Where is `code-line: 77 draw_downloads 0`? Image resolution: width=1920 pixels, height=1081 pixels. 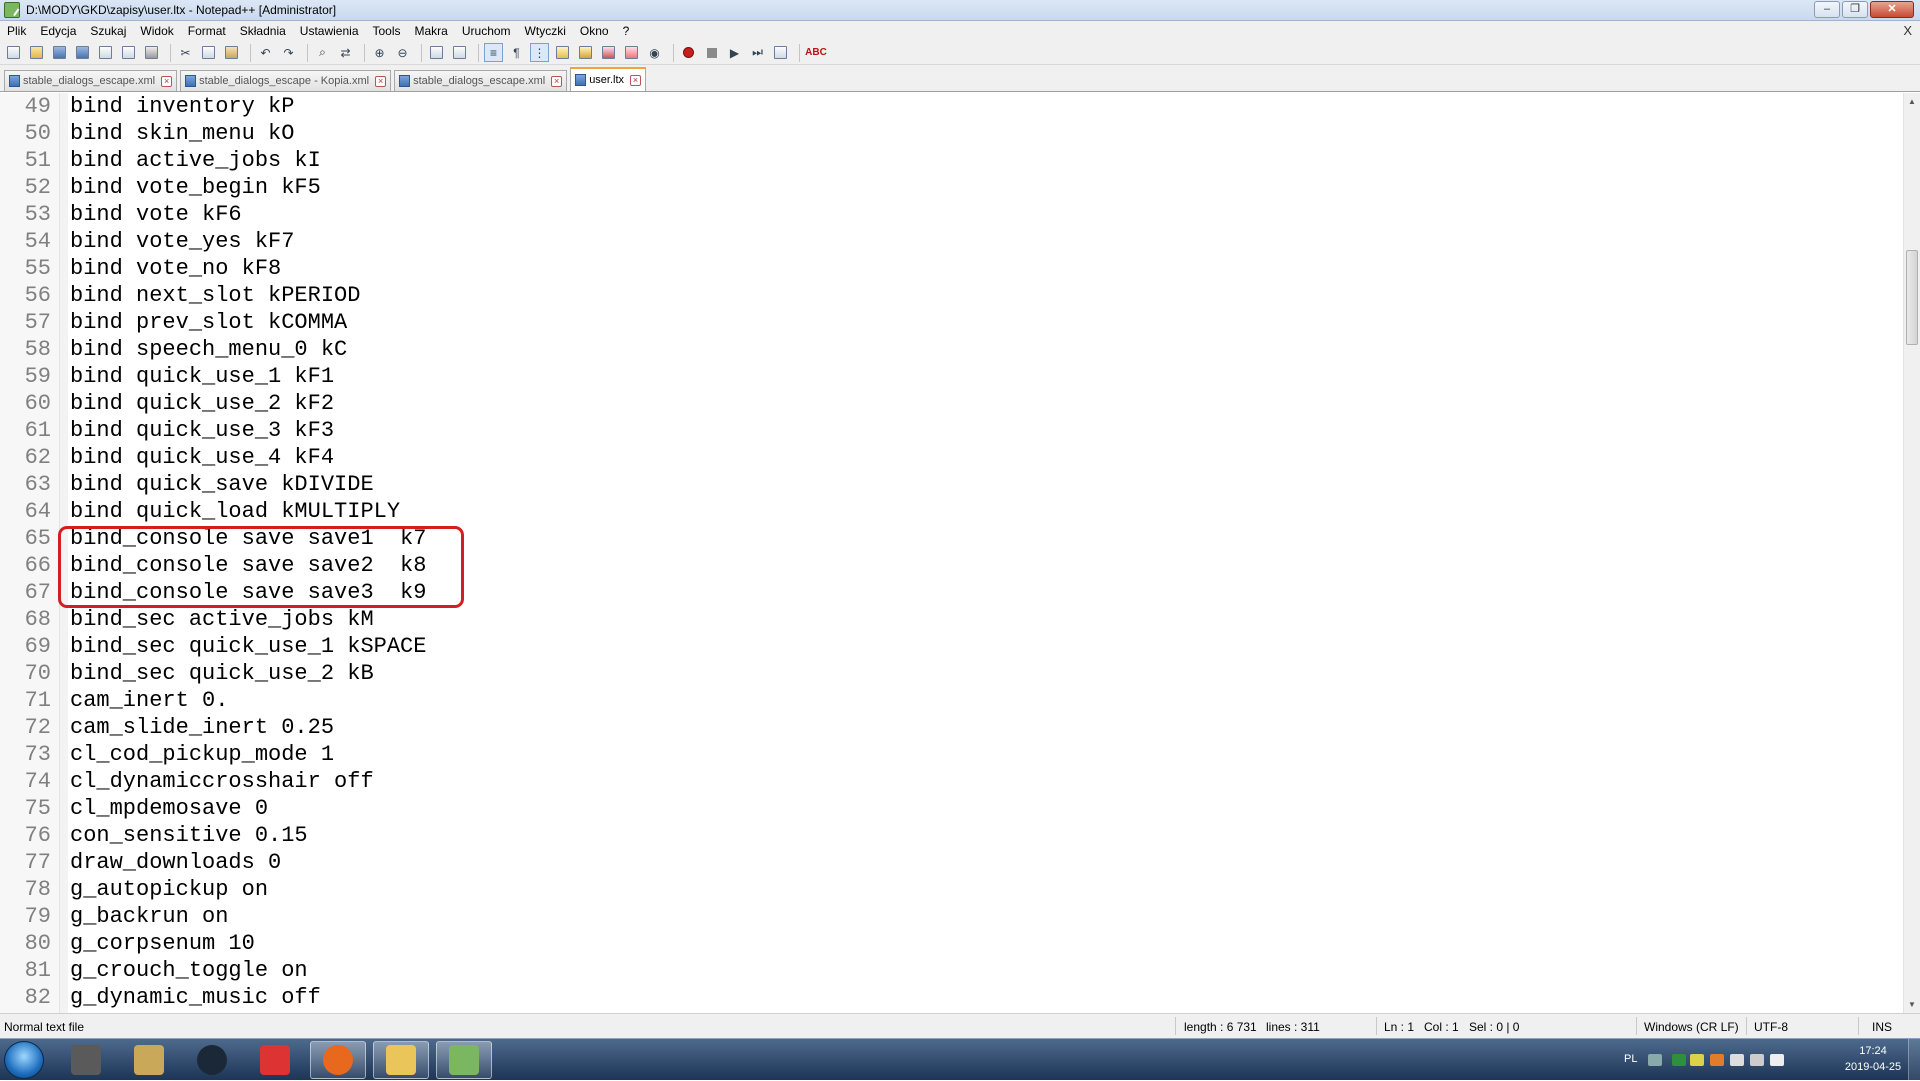 code-line: 77 draw_downloads 0 is located at coordinates (945, 862).